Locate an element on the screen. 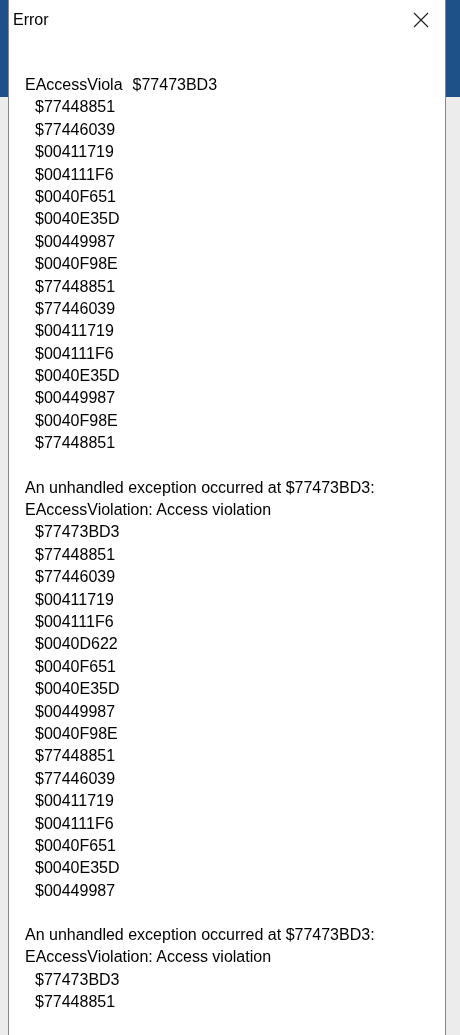  window-title: Error is located at coordinates (31, 20).